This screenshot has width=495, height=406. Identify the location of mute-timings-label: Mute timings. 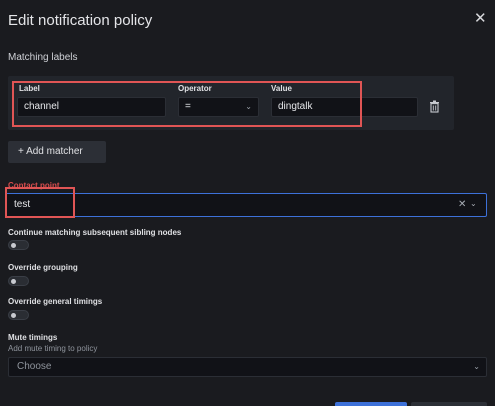
(33, 337).